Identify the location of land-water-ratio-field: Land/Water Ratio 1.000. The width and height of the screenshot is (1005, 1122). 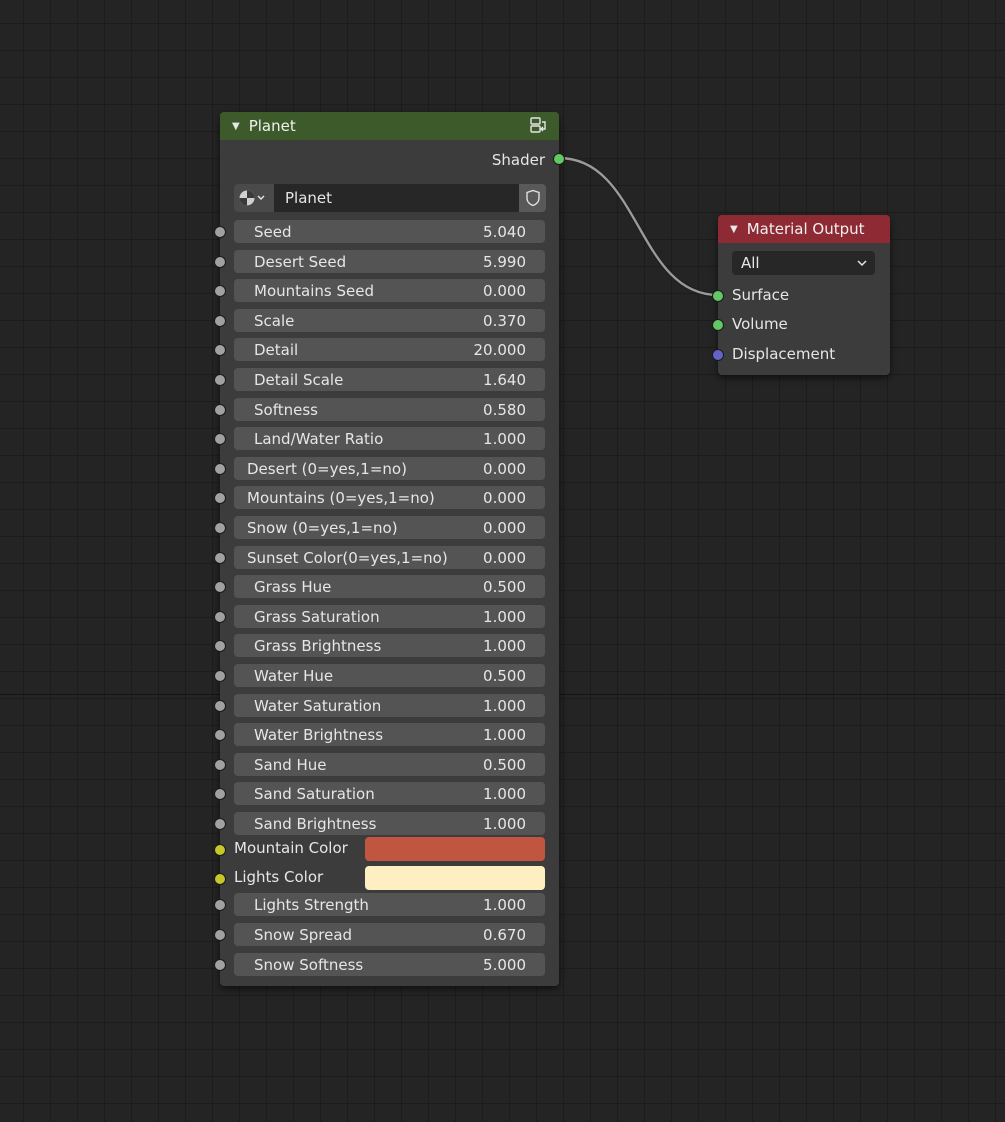
(389, 438).